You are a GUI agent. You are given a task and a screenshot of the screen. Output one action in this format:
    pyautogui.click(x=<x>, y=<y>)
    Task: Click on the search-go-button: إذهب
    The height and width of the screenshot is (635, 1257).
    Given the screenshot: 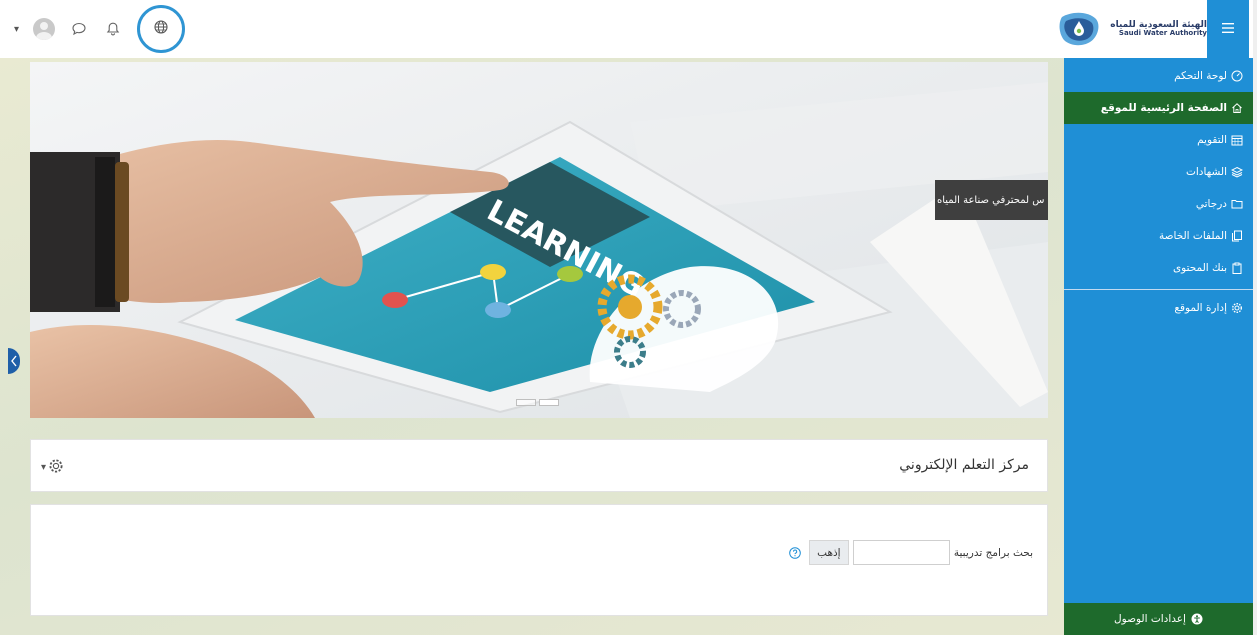 What is the action you would take?
    pyautogui.click(x=828, y=552)
    